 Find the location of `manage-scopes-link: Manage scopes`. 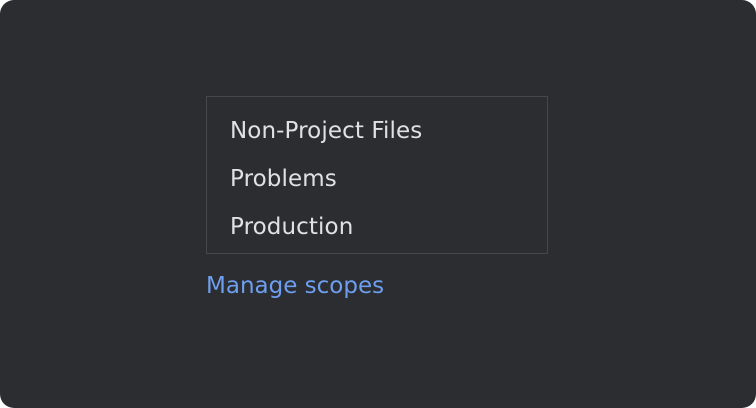

manage-scopes-link: Manage scopes is located at coordinates (295, 286).